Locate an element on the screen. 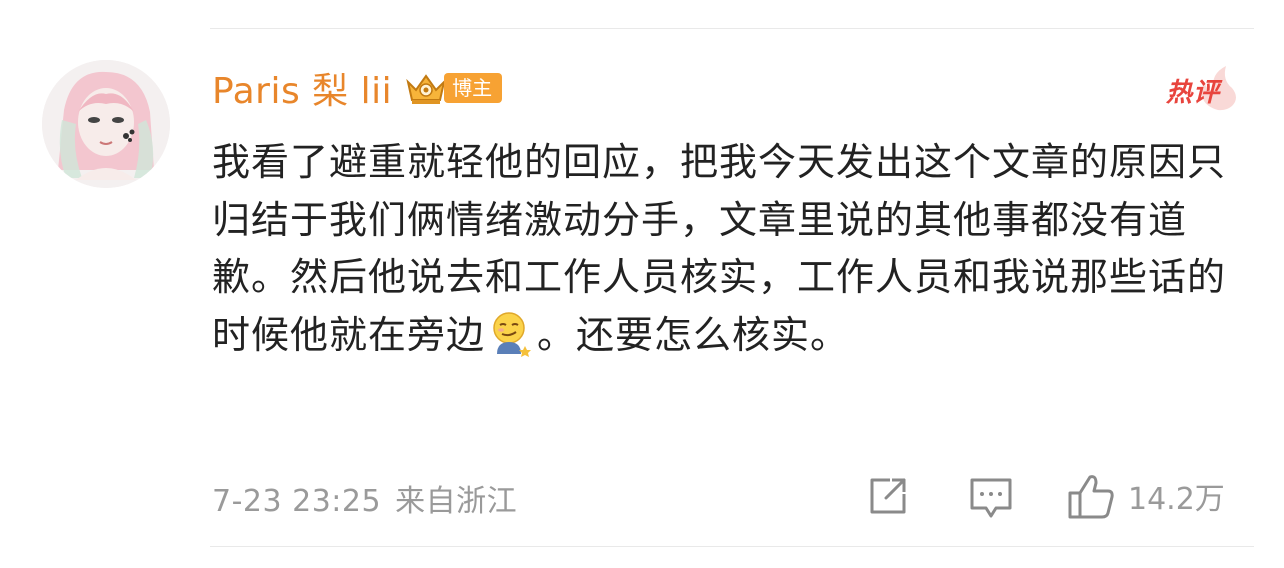 The width and height of the screenshot is (1284, 568). share-icon is located at coordinates (888, 496).